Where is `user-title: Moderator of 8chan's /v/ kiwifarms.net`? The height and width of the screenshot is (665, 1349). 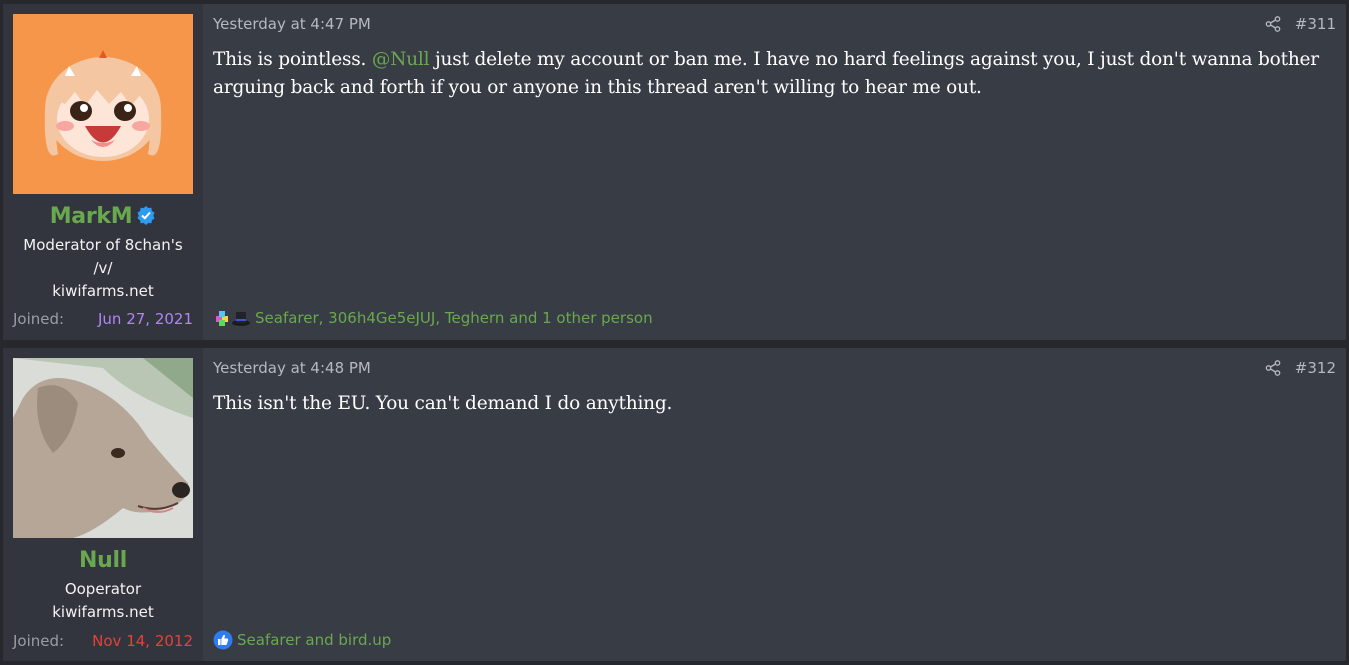 user-title: Moderator of 8chan's /v/ kiwifarms.net is located at coordinates (103, 268).